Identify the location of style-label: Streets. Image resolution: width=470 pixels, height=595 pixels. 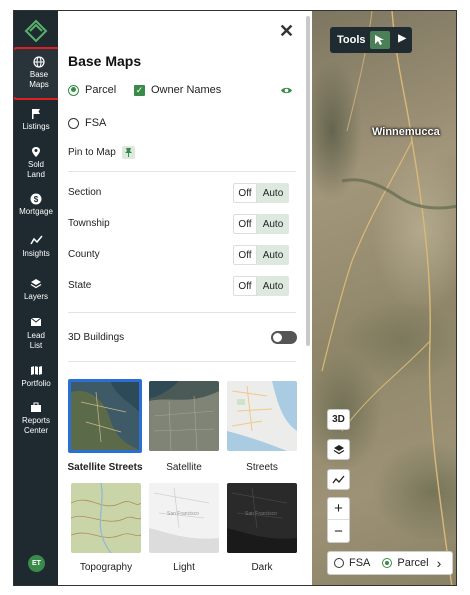
(262, 467).